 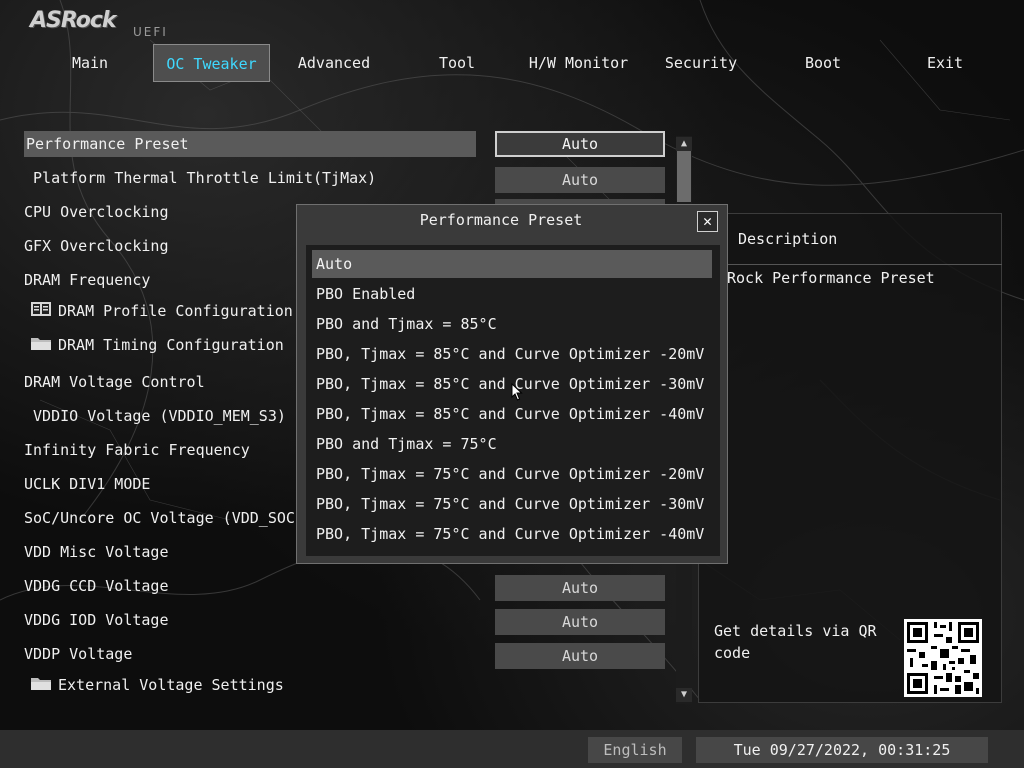 I want to click on asrock-logo: ASRock, so click(x=73, y=20).